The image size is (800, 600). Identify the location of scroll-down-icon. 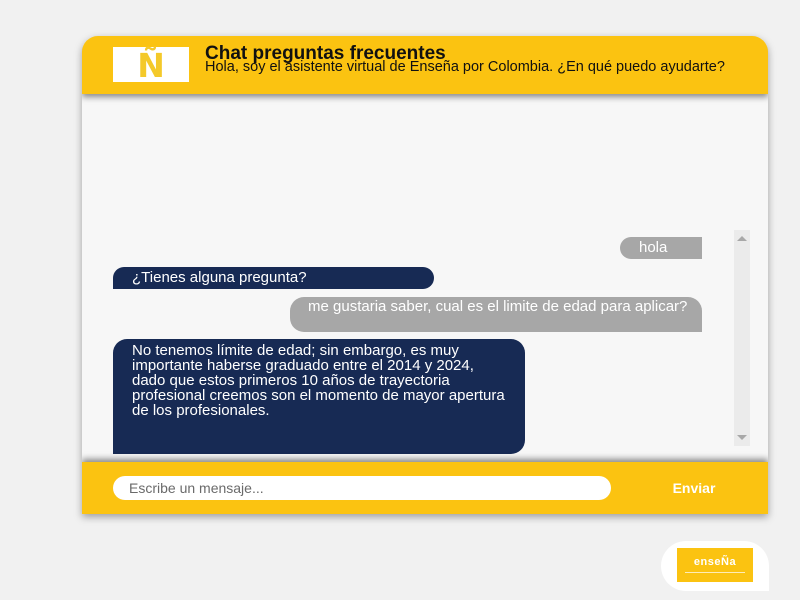
(742, 437).